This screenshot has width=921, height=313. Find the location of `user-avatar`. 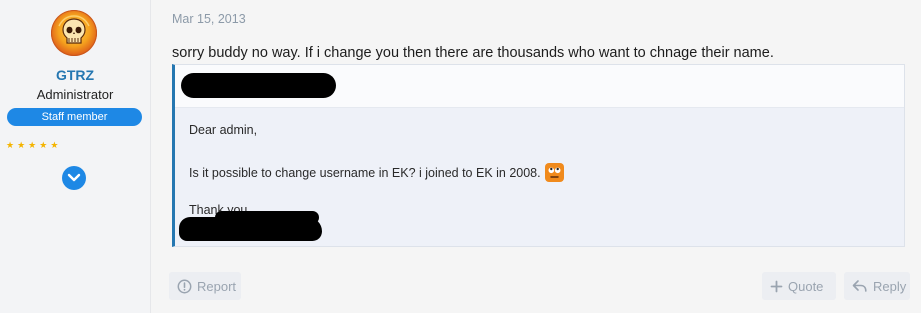

user-avatar is located at coordinates (74, 33).